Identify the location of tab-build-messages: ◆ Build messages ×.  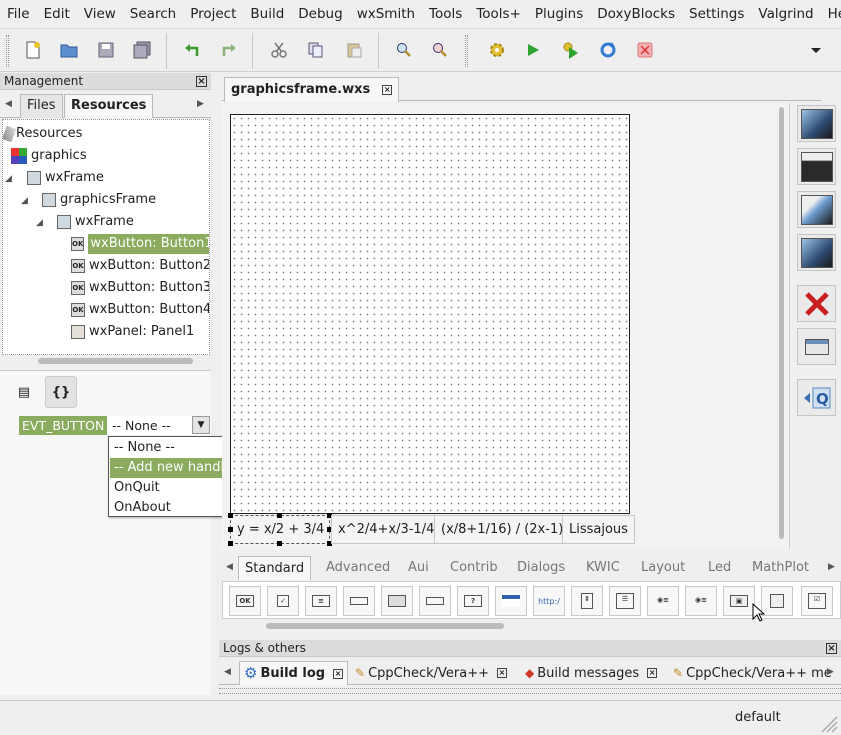
(591, 673).